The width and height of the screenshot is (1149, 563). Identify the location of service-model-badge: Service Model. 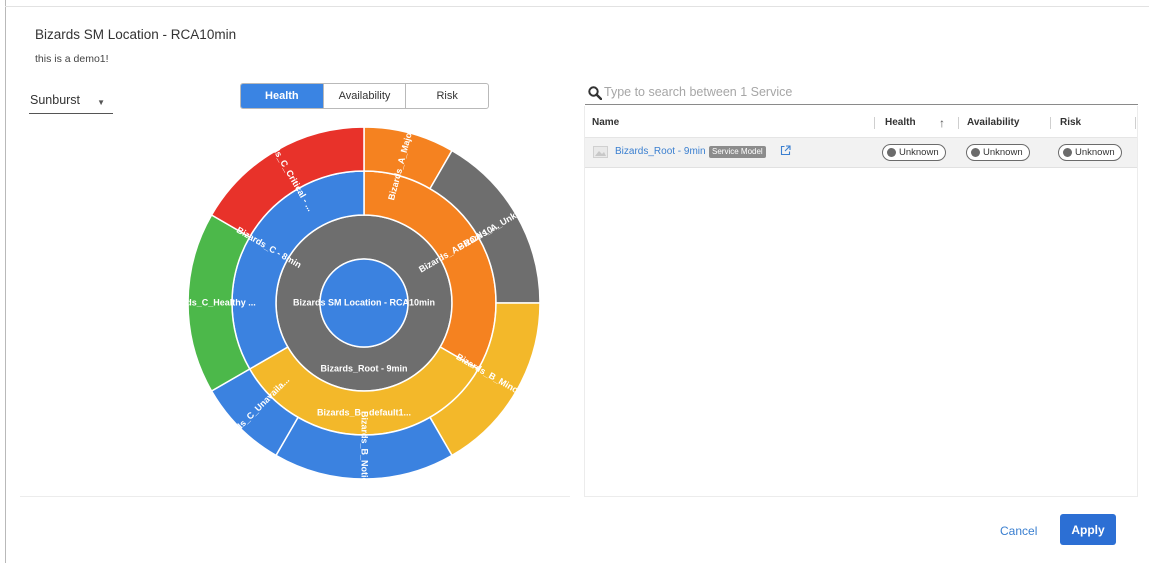
(737, 152).